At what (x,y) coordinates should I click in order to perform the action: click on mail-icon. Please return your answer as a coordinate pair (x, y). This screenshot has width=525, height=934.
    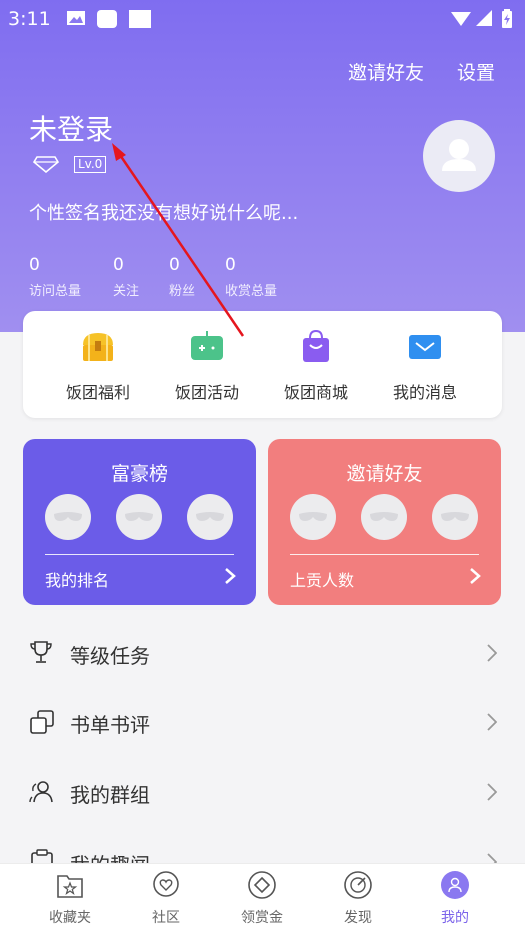
    Looking at the image, I should click on (425, 347).